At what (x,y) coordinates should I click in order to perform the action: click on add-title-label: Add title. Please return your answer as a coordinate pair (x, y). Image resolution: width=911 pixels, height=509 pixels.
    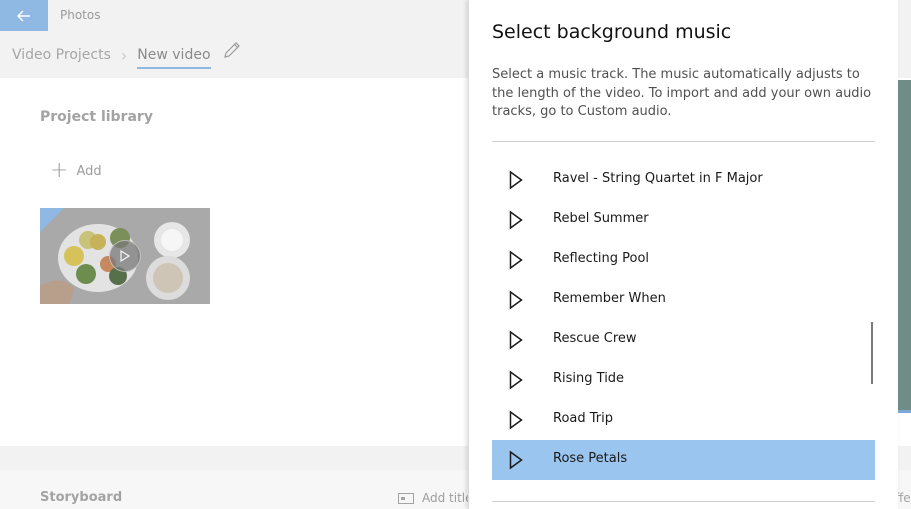
    Looking at the image, I should click on (447, 498).